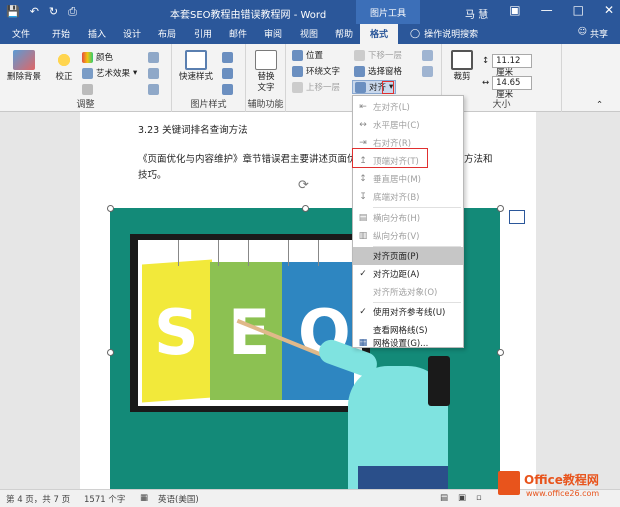 The height and width of the screenshot is (507, 620). What do you see at coordinates (363, 343) in the screenshot?
I see `grid-icon: ▦` at bounding box center [363, 343].